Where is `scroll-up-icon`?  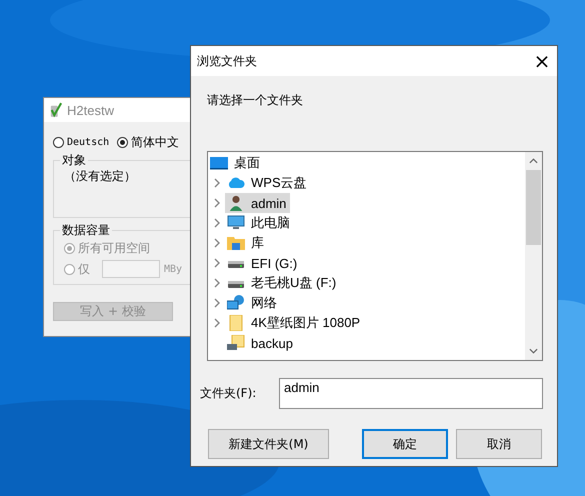 scroll-up-icon is located at coordinates (533, 161).